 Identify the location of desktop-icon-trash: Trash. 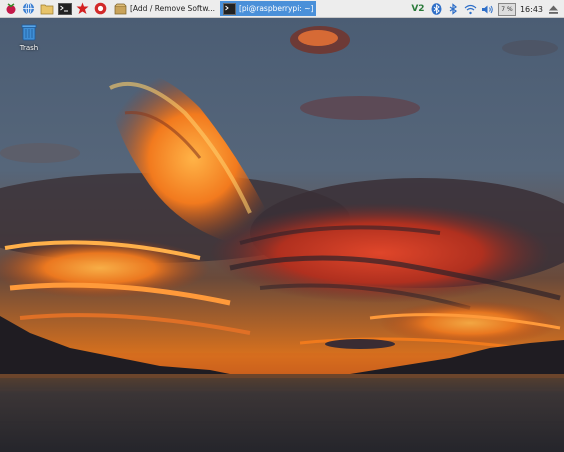
(29, 37).